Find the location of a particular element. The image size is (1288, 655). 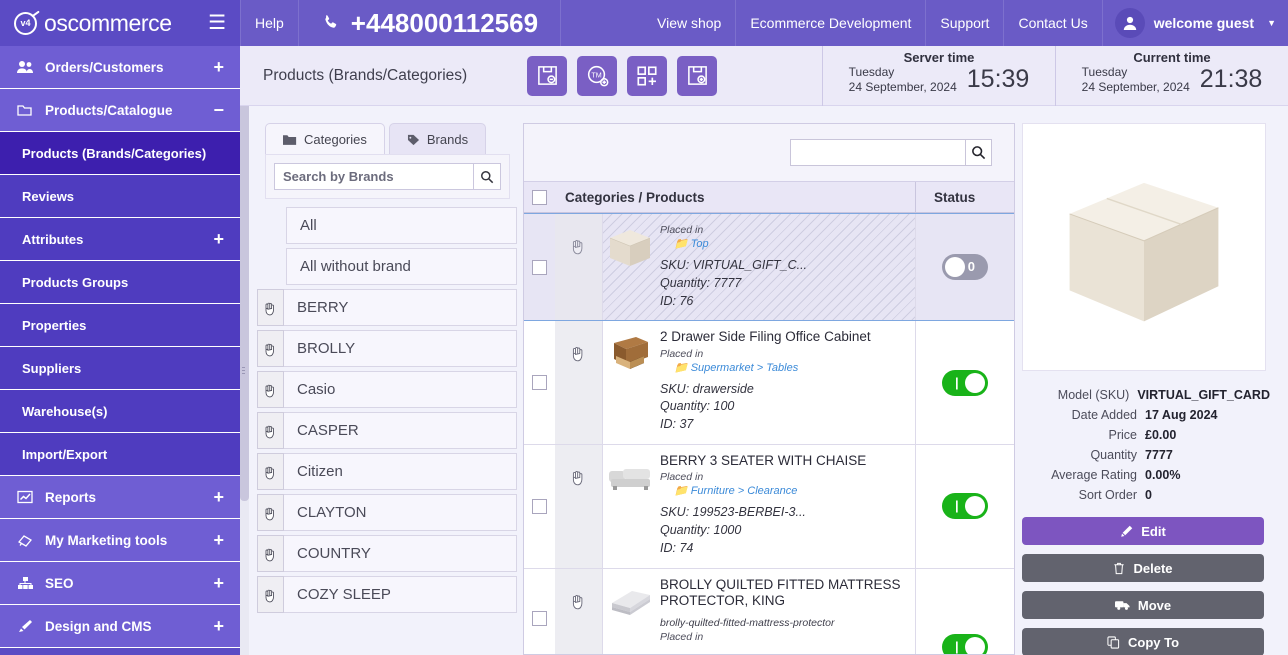

brand-item-citizen: Citizen is located at coordinates (387, 471).